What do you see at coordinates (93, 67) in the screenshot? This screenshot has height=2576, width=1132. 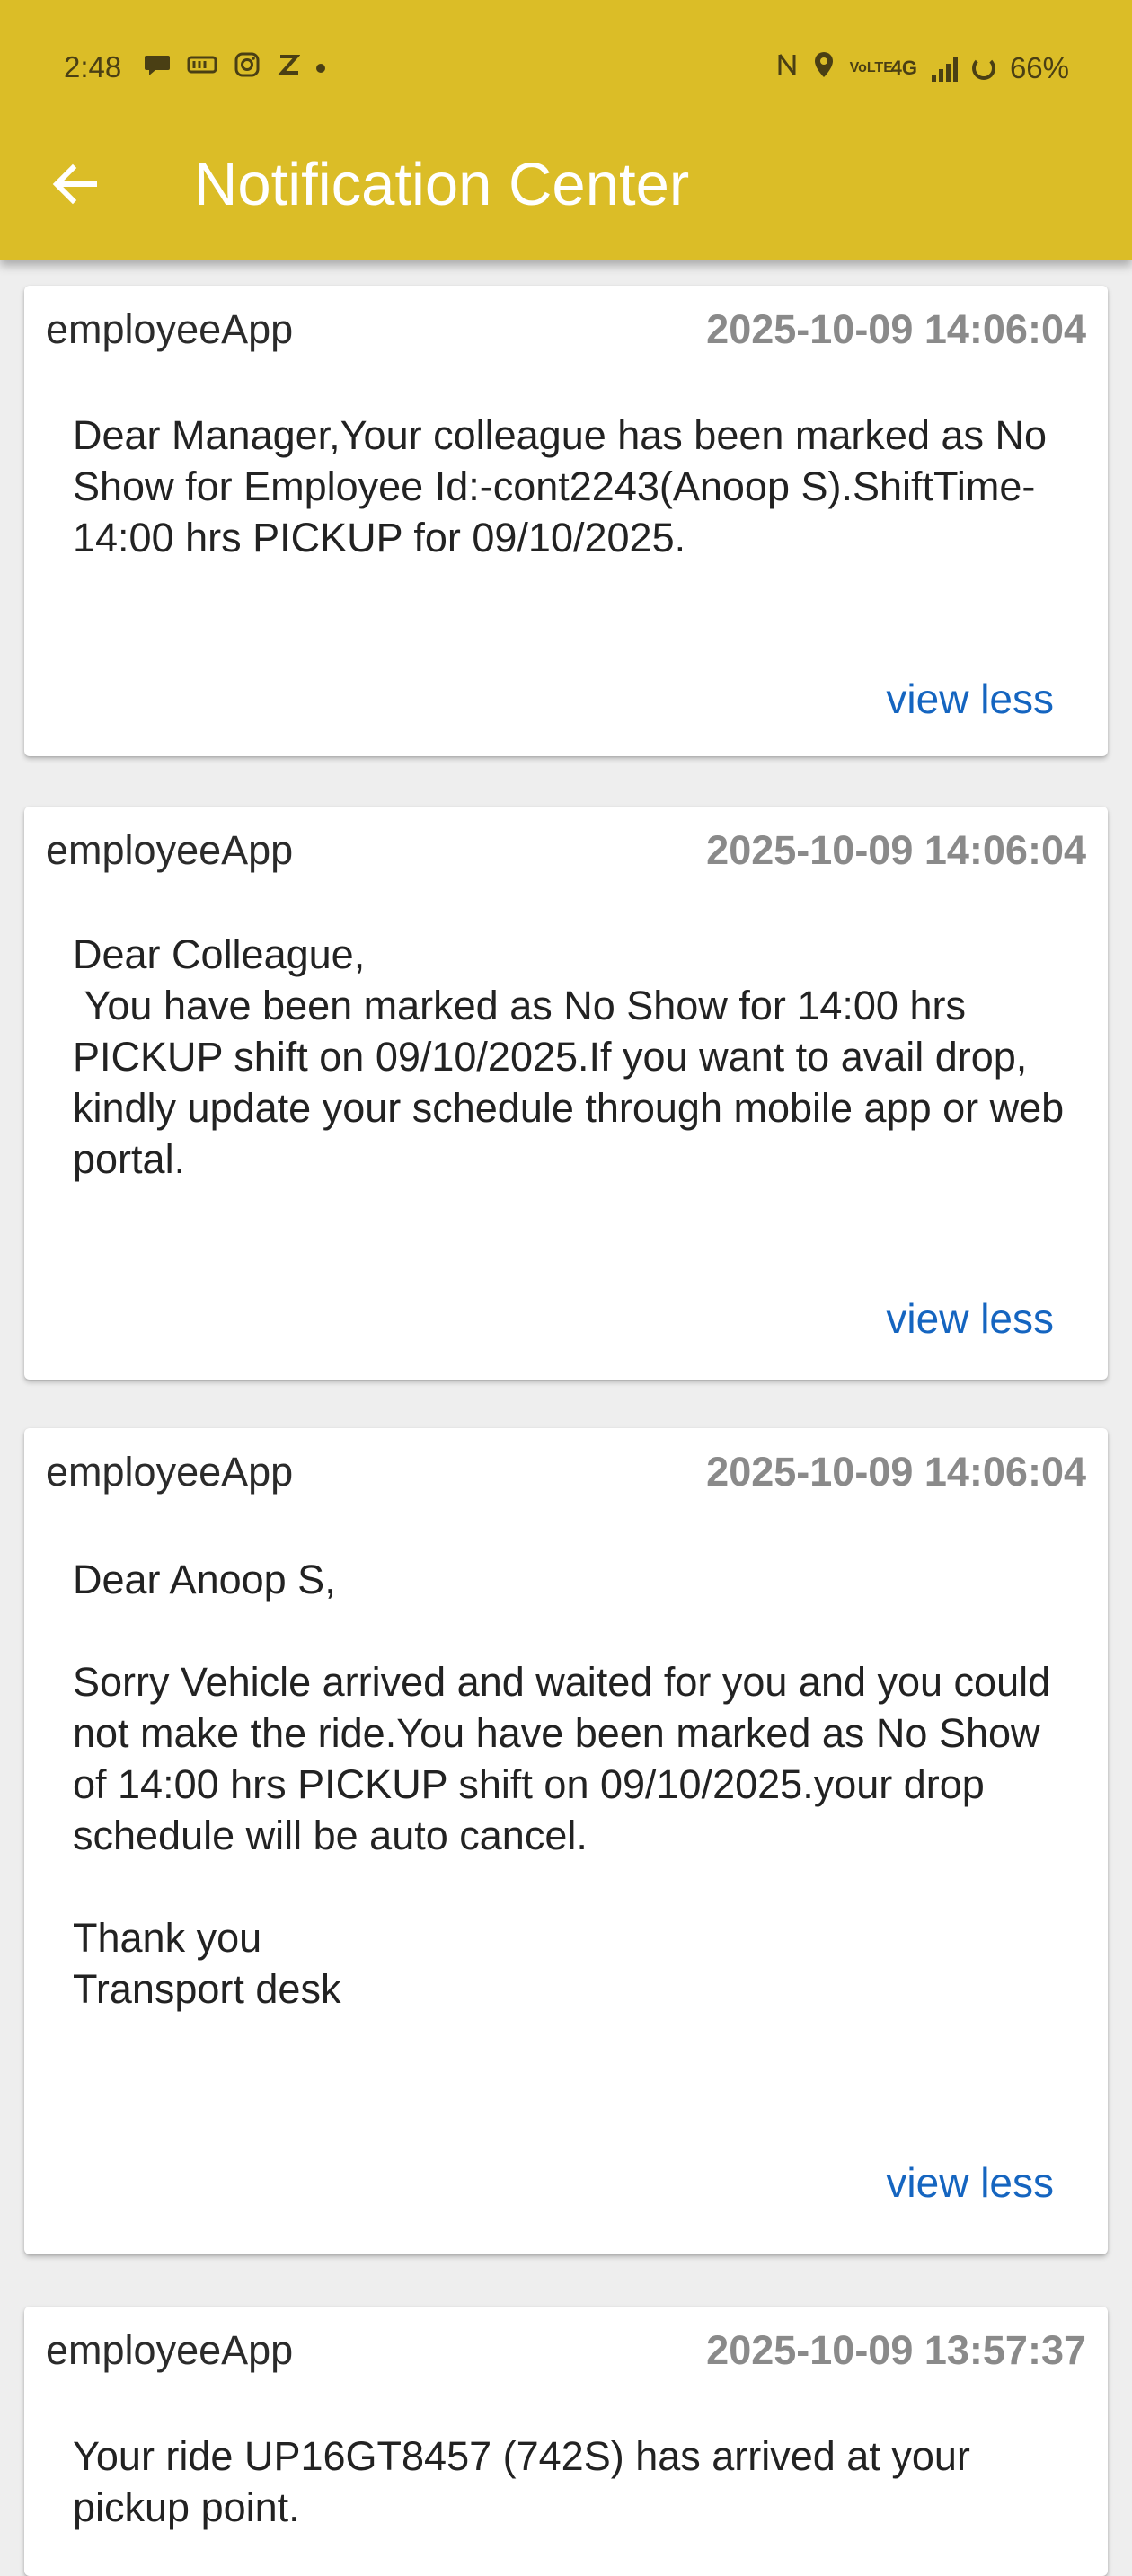 I see `status-time: 2:48` at bounding box center [93, 67].